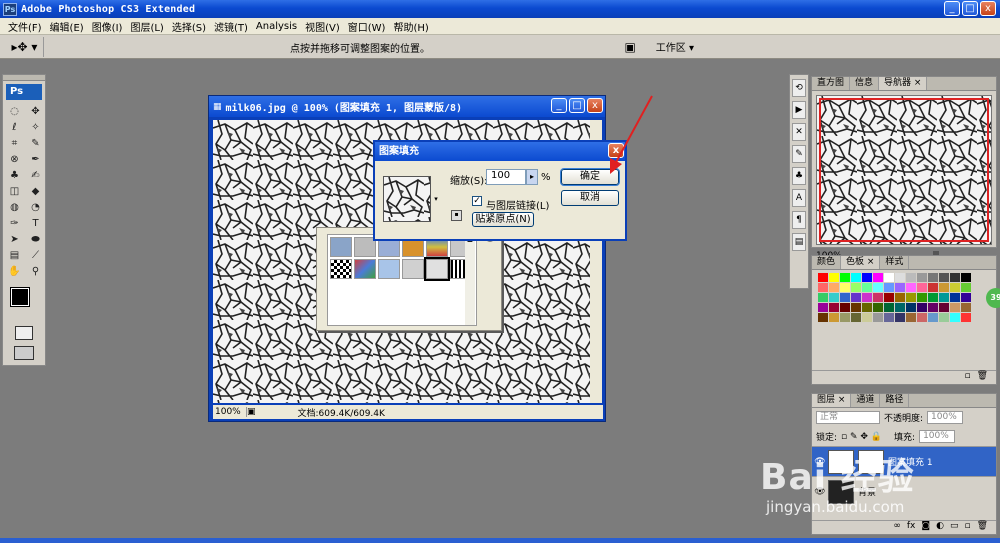 The width and height of the screenshot is (1000, 543). What do you see at coordinates (35, 272) in the screenshot?
I see `zoom-tool-icon: ⚲` at bounding box center [35, 272].